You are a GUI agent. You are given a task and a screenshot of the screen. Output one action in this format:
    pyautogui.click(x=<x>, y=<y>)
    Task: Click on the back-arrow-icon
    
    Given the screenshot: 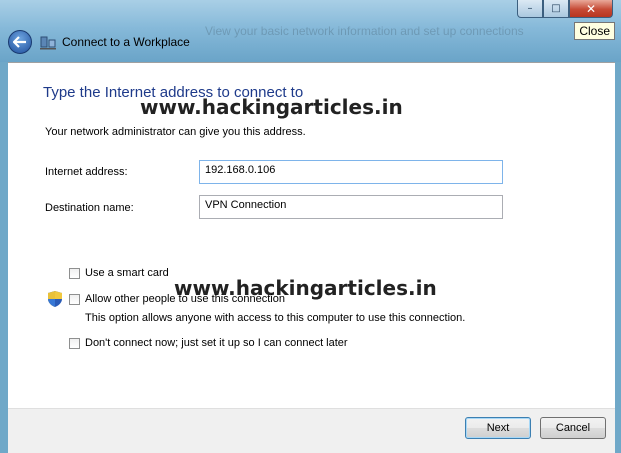 What is the action you would take?
    pyautogui.click(x=20, y=42)
    